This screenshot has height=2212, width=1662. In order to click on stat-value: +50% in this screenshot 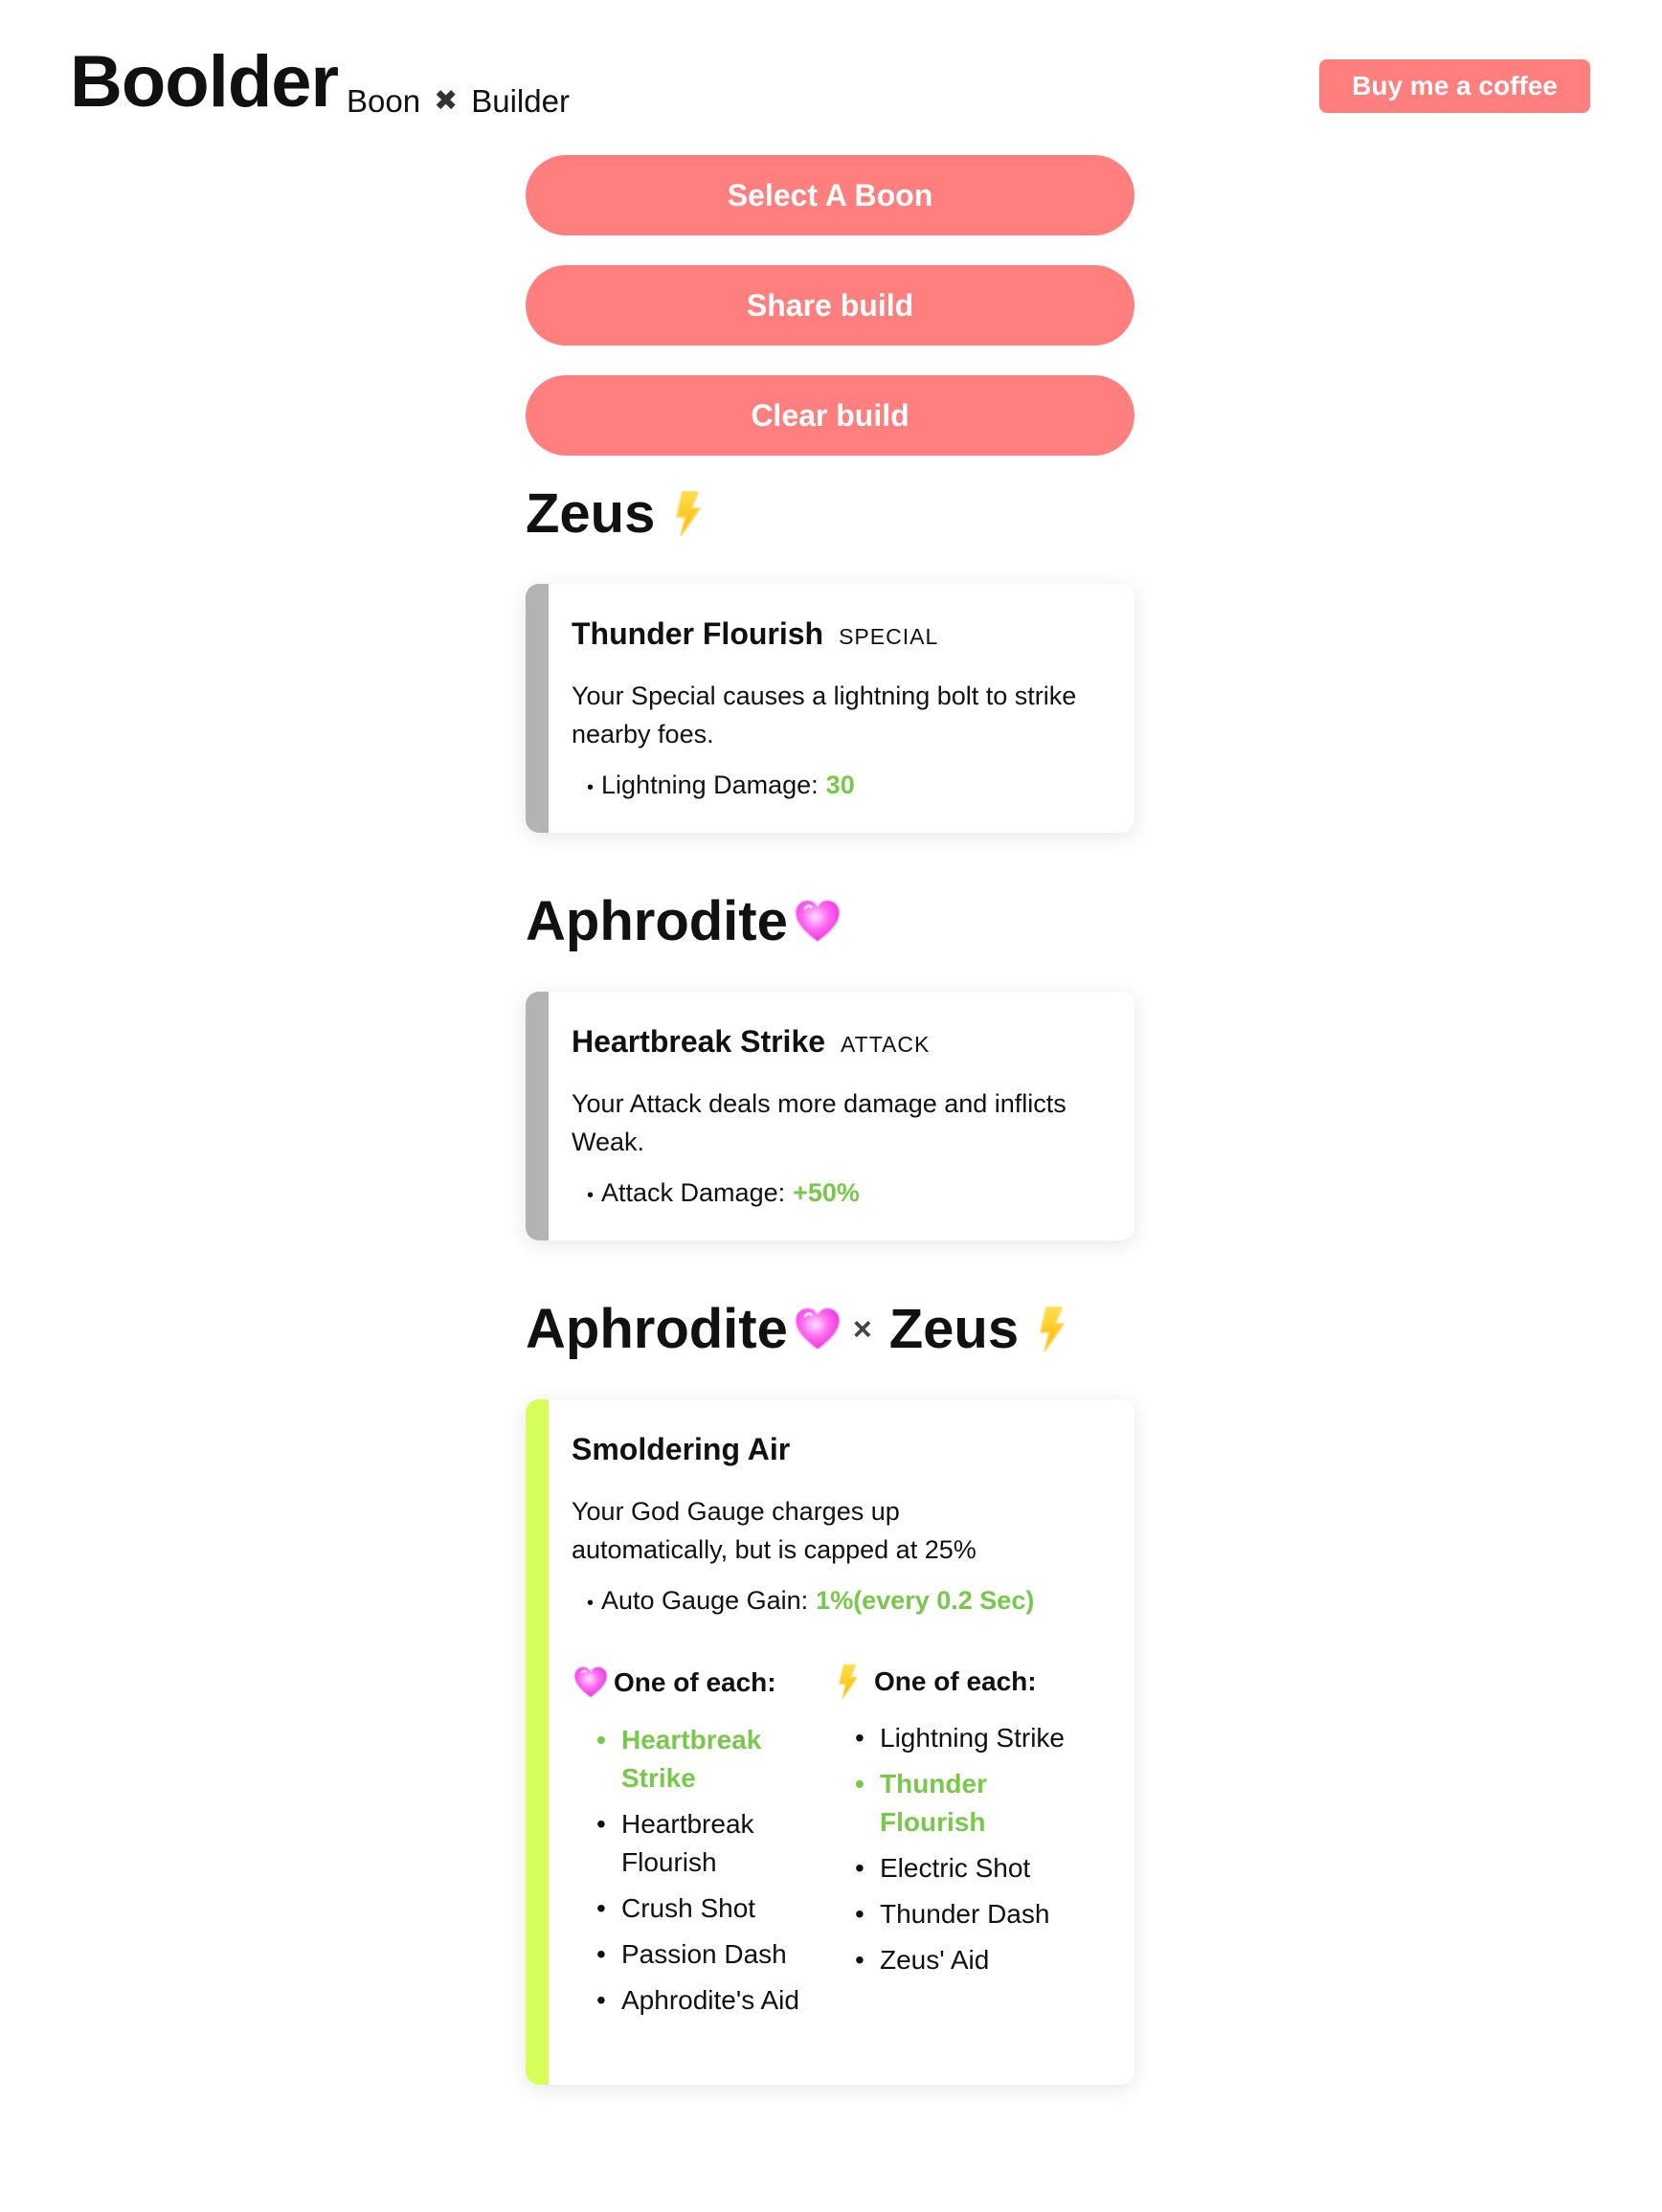, I will do `click(826, 1192)`.